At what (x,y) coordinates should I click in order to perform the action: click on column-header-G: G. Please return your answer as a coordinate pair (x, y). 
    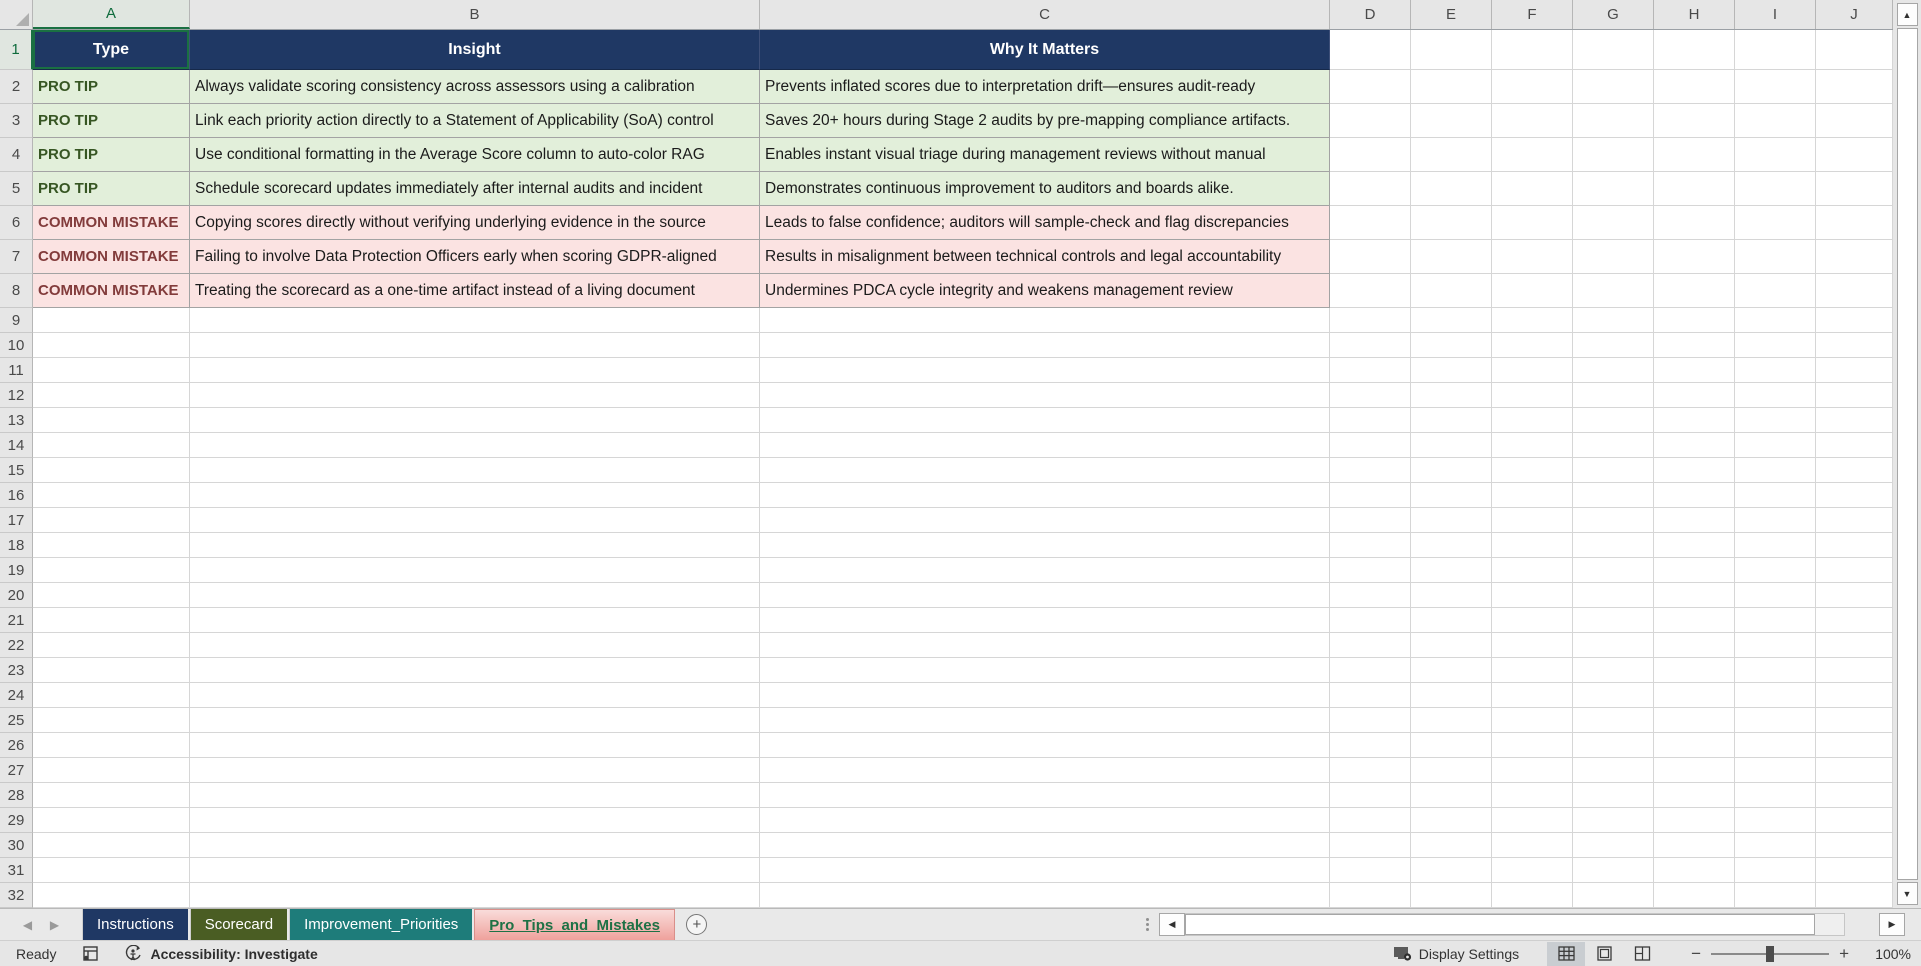
    Looking at the image, I should click on (1613, 14).